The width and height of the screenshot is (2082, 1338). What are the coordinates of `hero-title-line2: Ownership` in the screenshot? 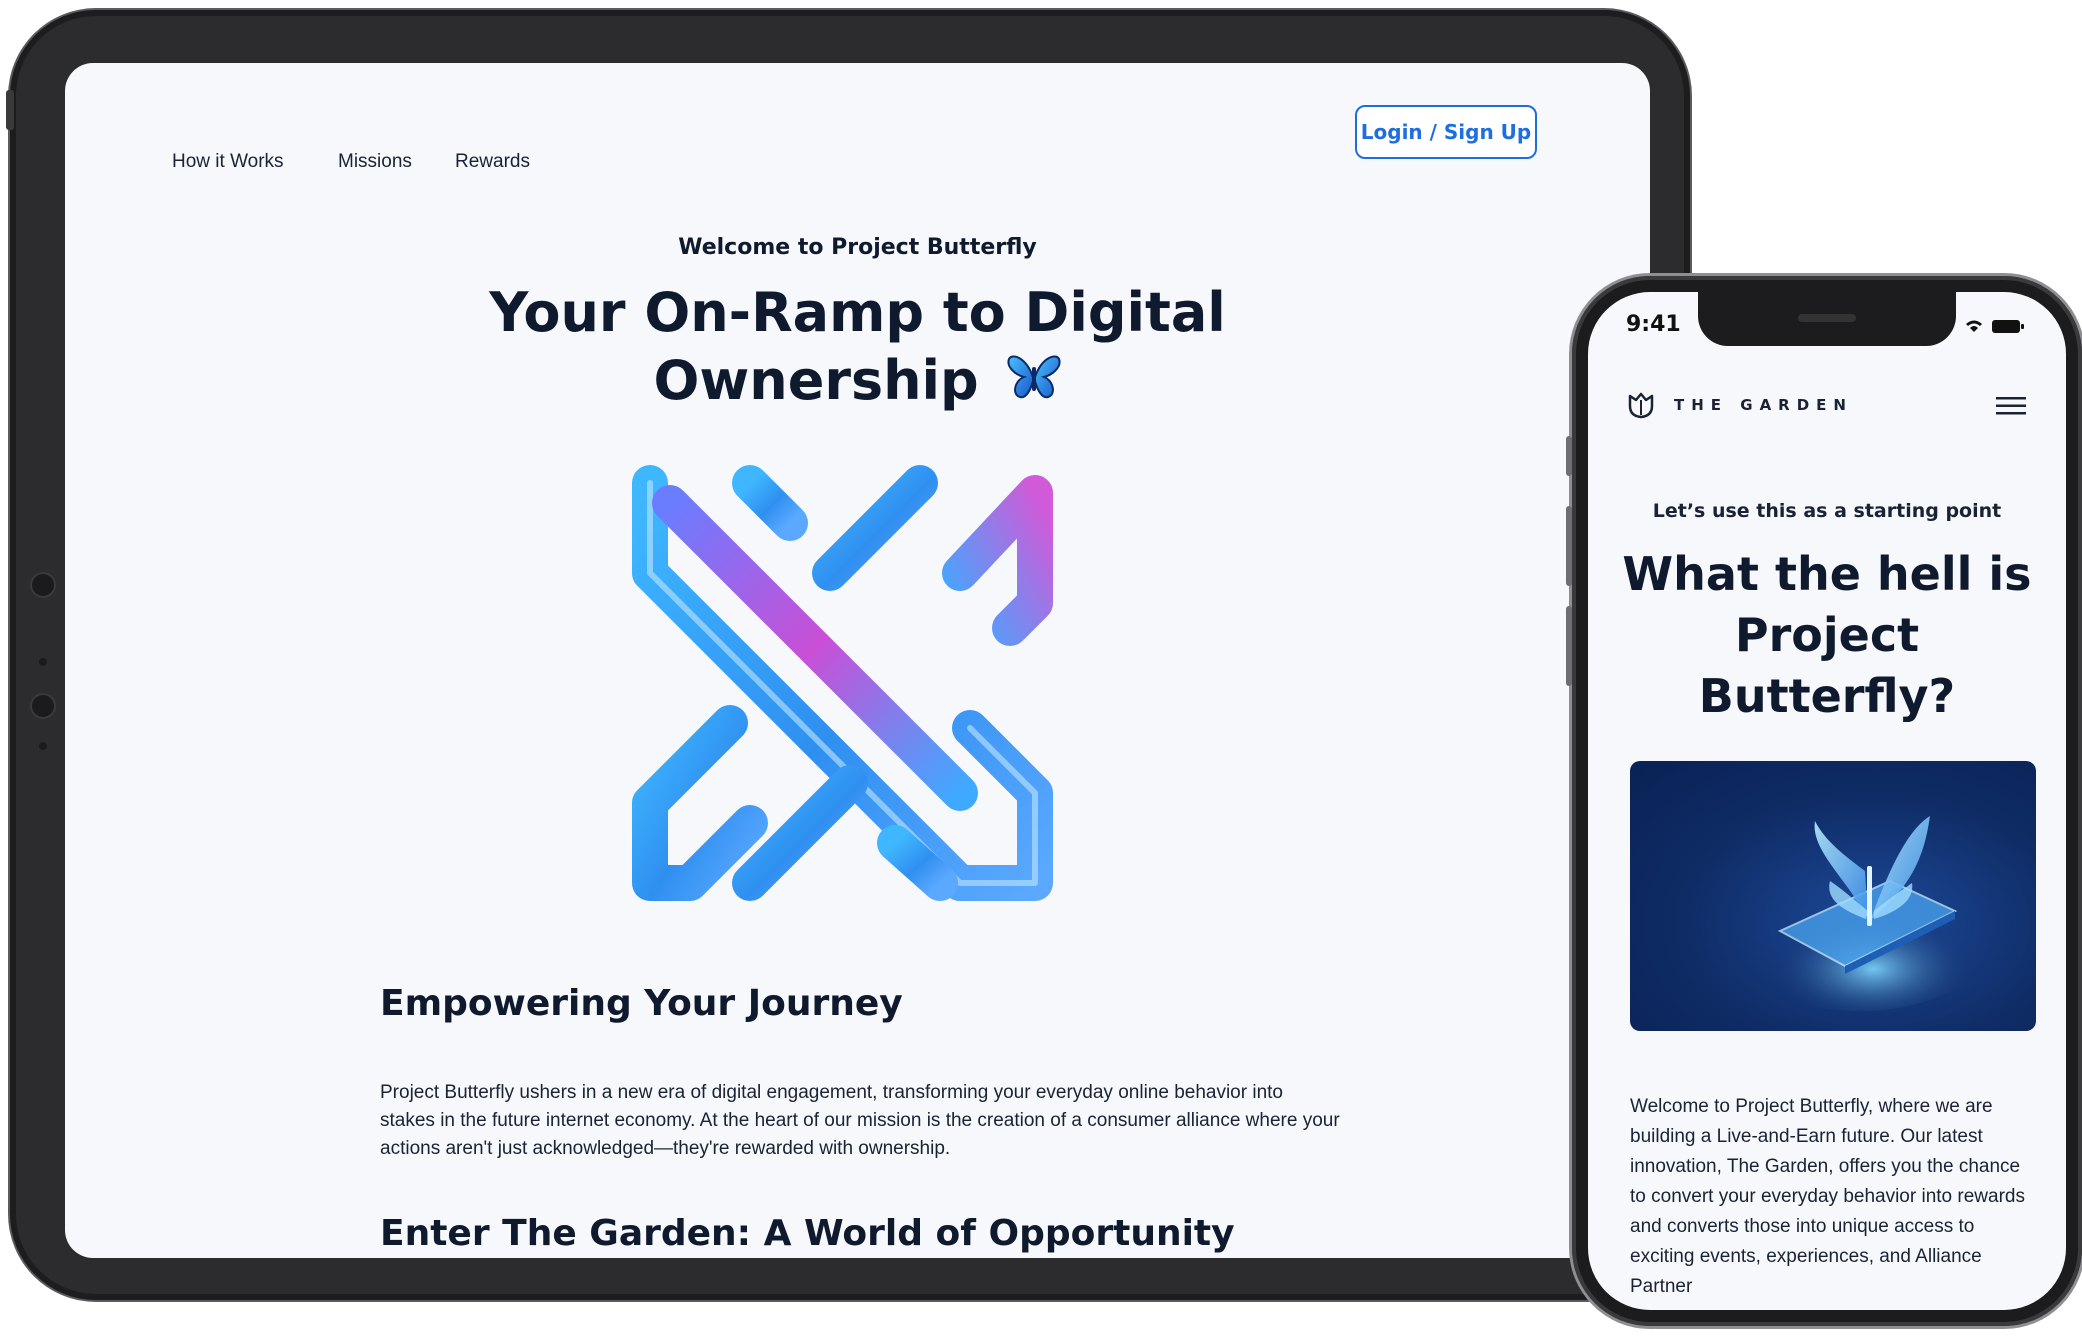 It's located at (816, 380).